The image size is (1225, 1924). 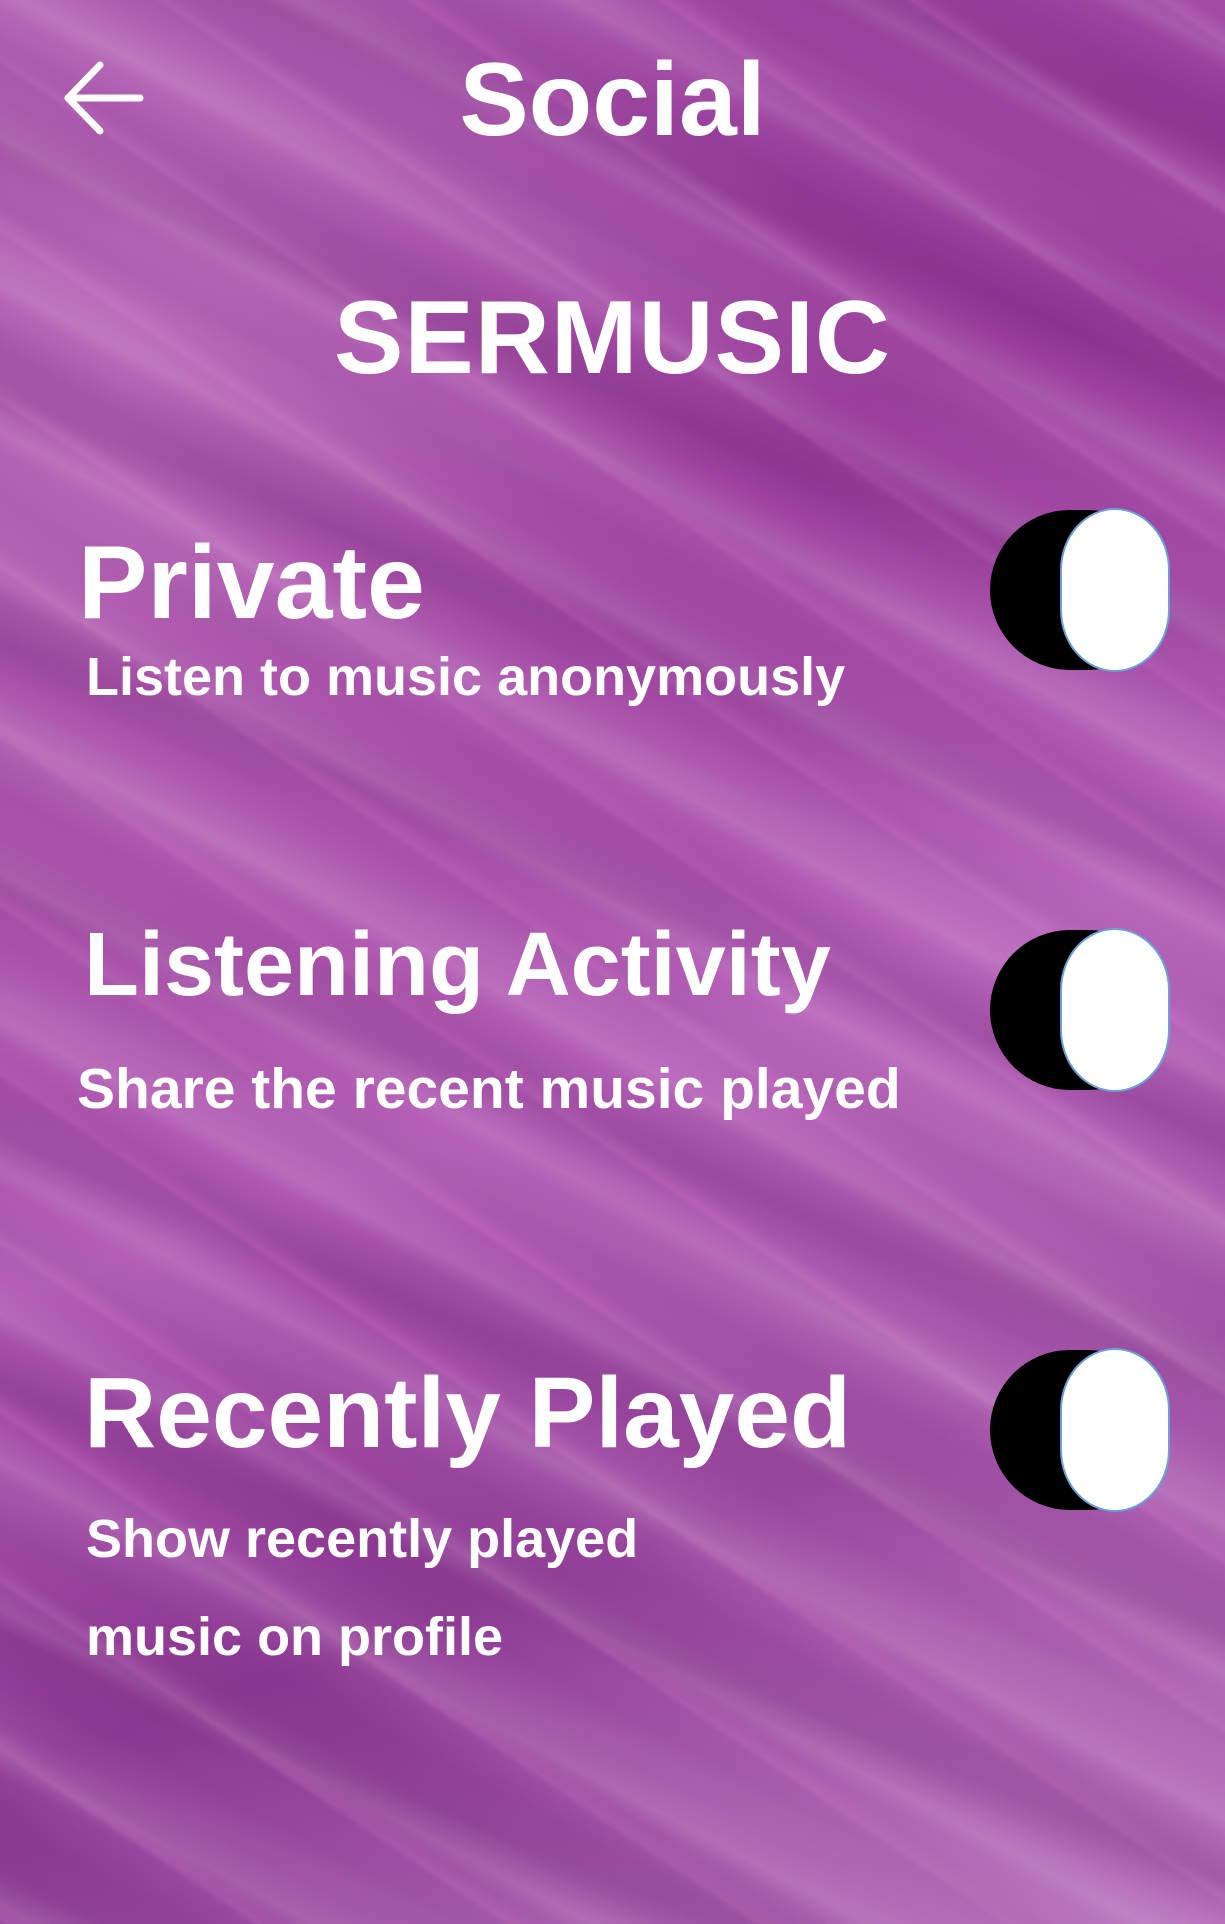 What do you see at coordinates (468, 1413) in the screenshot?
I see `setting-title-recently-played: Recently Played` at bounding box center [468, 1413].